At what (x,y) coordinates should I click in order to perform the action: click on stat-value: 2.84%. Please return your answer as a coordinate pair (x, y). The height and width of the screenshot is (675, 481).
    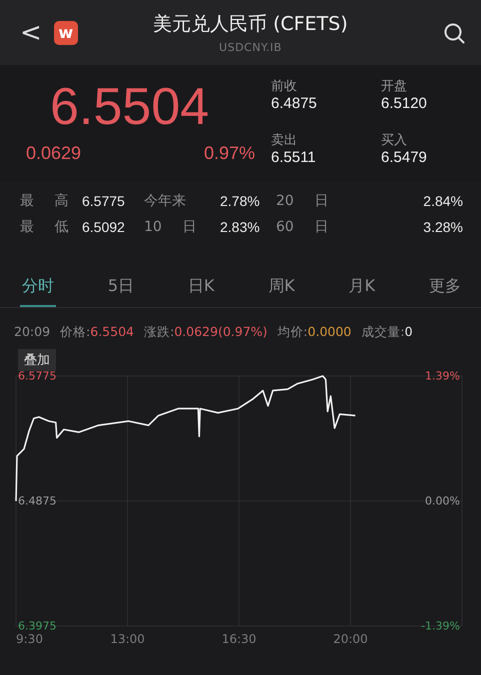
    Looking at the image, I should click on (442, 201).